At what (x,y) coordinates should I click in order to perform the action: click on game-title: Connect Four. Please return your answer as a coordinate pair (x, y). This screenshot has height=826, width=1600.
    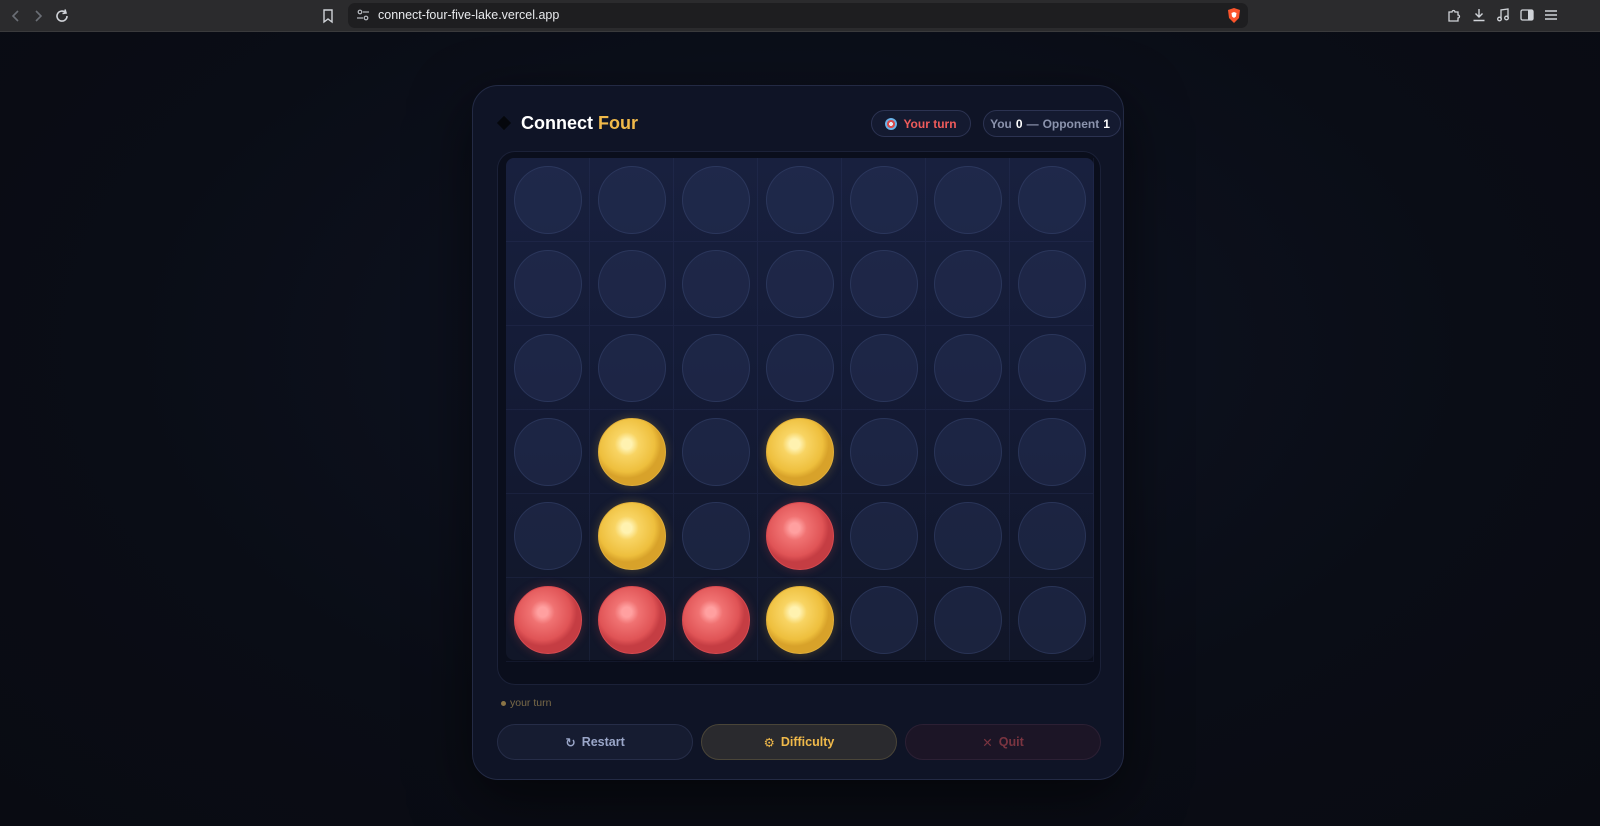
    Looking at the image, I should click on (579, 123).